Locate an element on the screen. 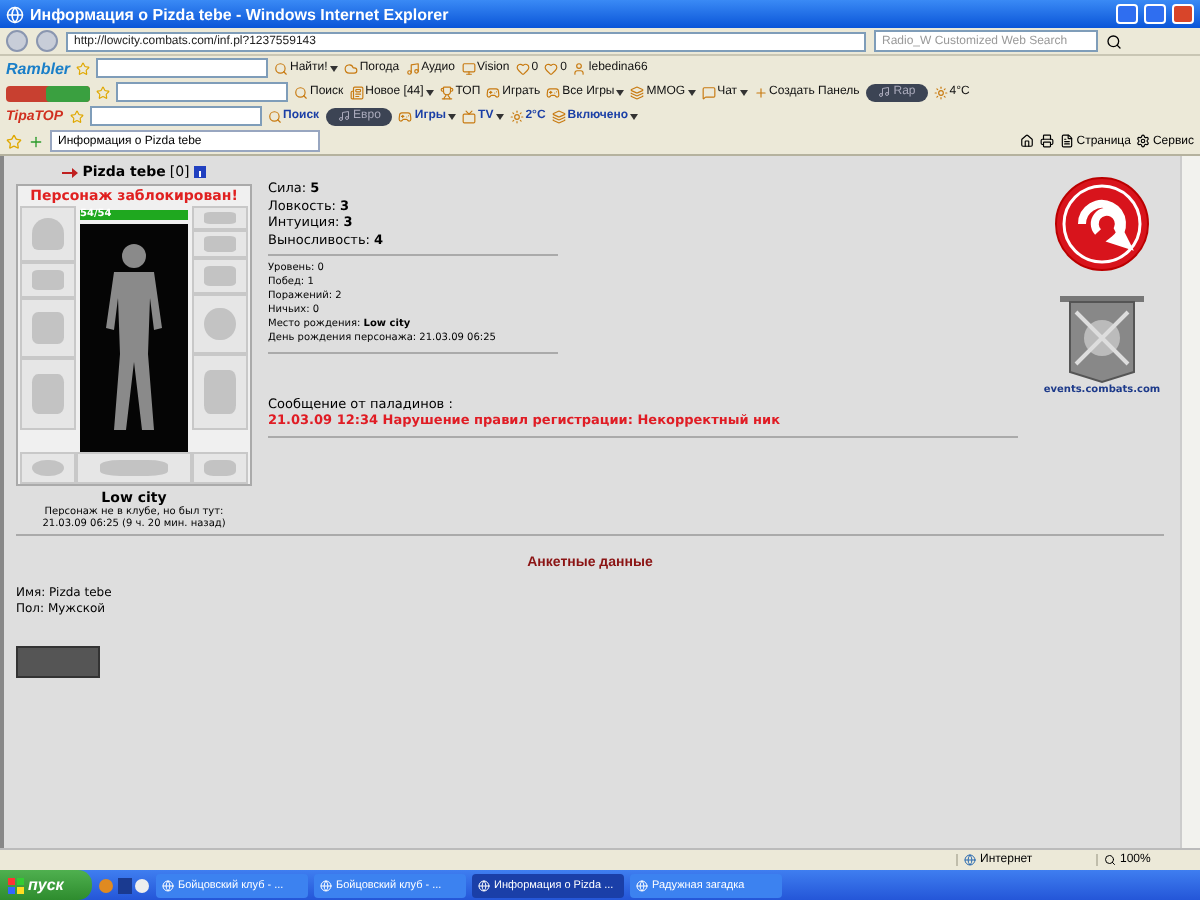  home-icon is located at coordinates (1027, 141).